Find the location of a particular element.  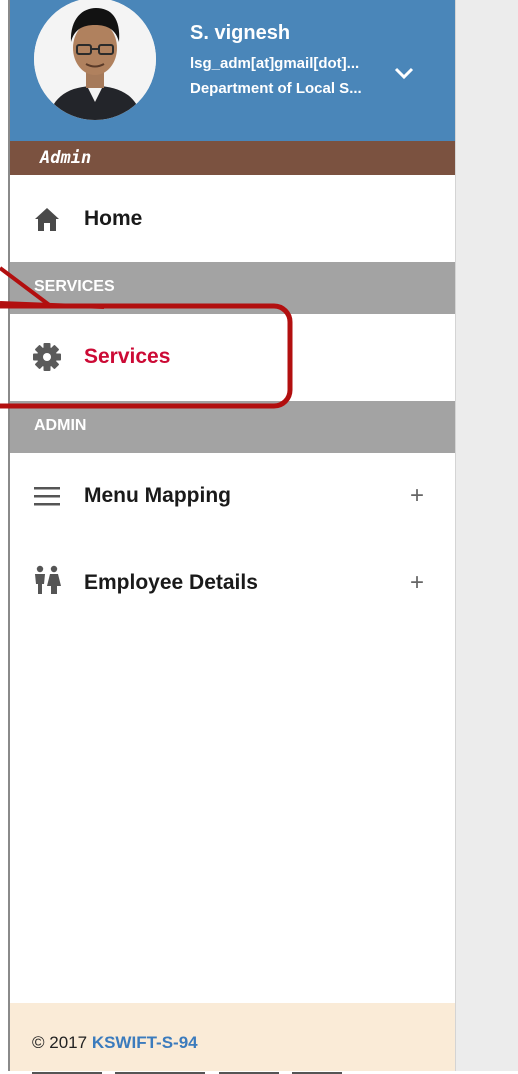

sidebar-item-menu-mapping: Menu Mapping + is located at coordinates (232, 496).